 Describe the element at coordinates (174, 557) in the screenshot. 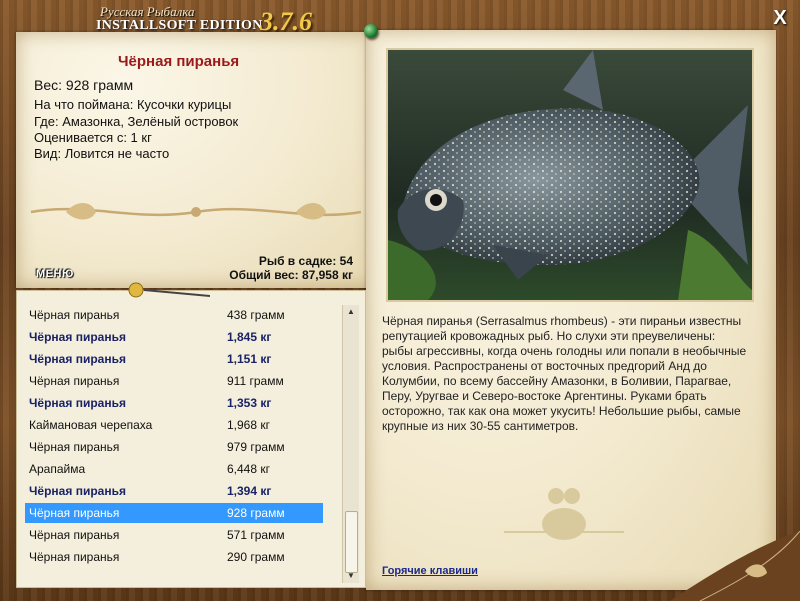

I see `catch-list-row: Чёрная пиранья 290 грамм` at that location.